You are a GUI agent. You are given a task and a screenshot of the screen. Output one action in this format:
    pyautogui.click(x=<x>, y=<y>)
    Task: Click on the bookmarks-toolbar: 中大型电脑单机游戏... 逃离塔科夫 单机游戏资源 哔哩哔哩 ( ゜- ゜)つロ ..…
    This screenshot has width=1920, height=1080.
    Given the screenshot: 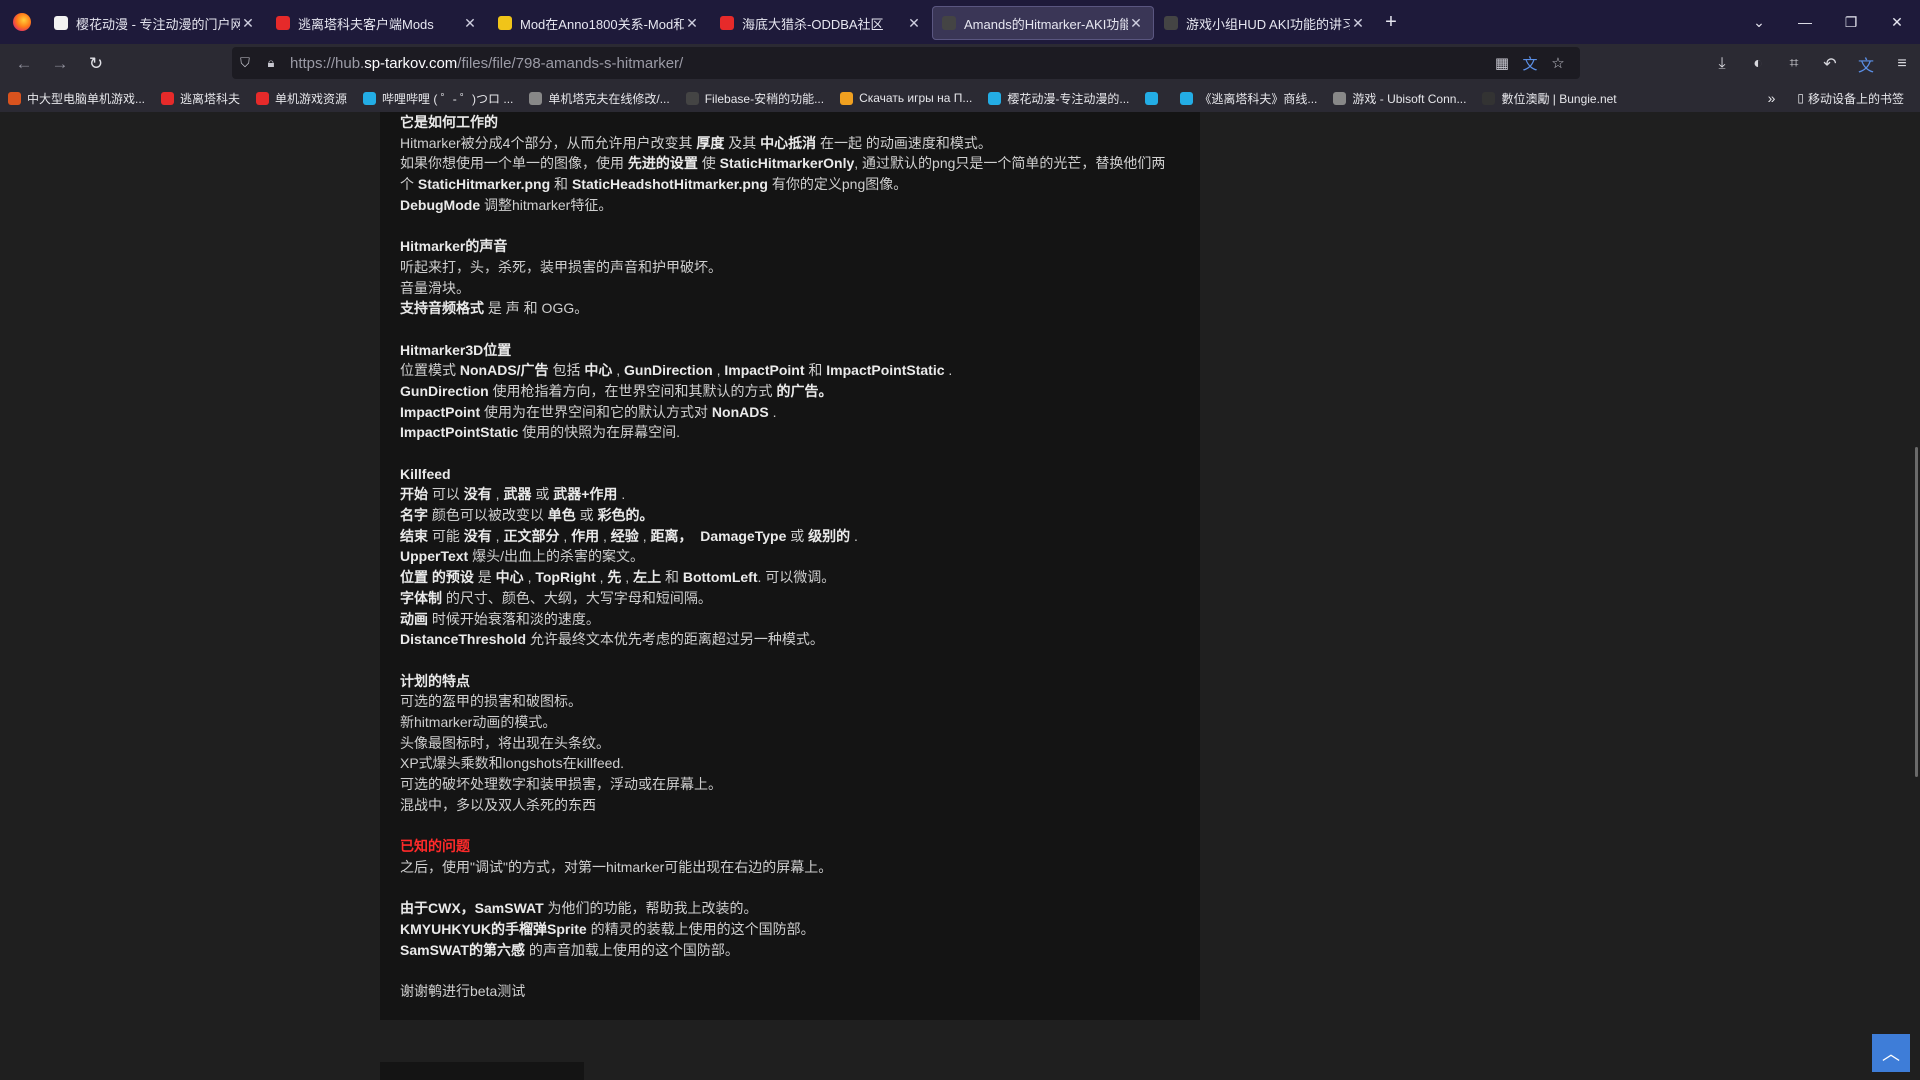 What is the action you would take?
    pyautogui.click(x=960, y=98)
    